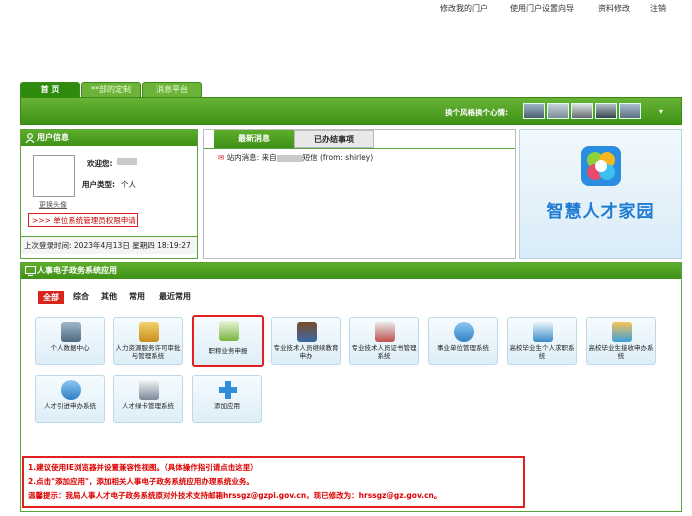 The height and width of the screenshot is (516, 692). I want to click on people-icon, so click(464, 332).